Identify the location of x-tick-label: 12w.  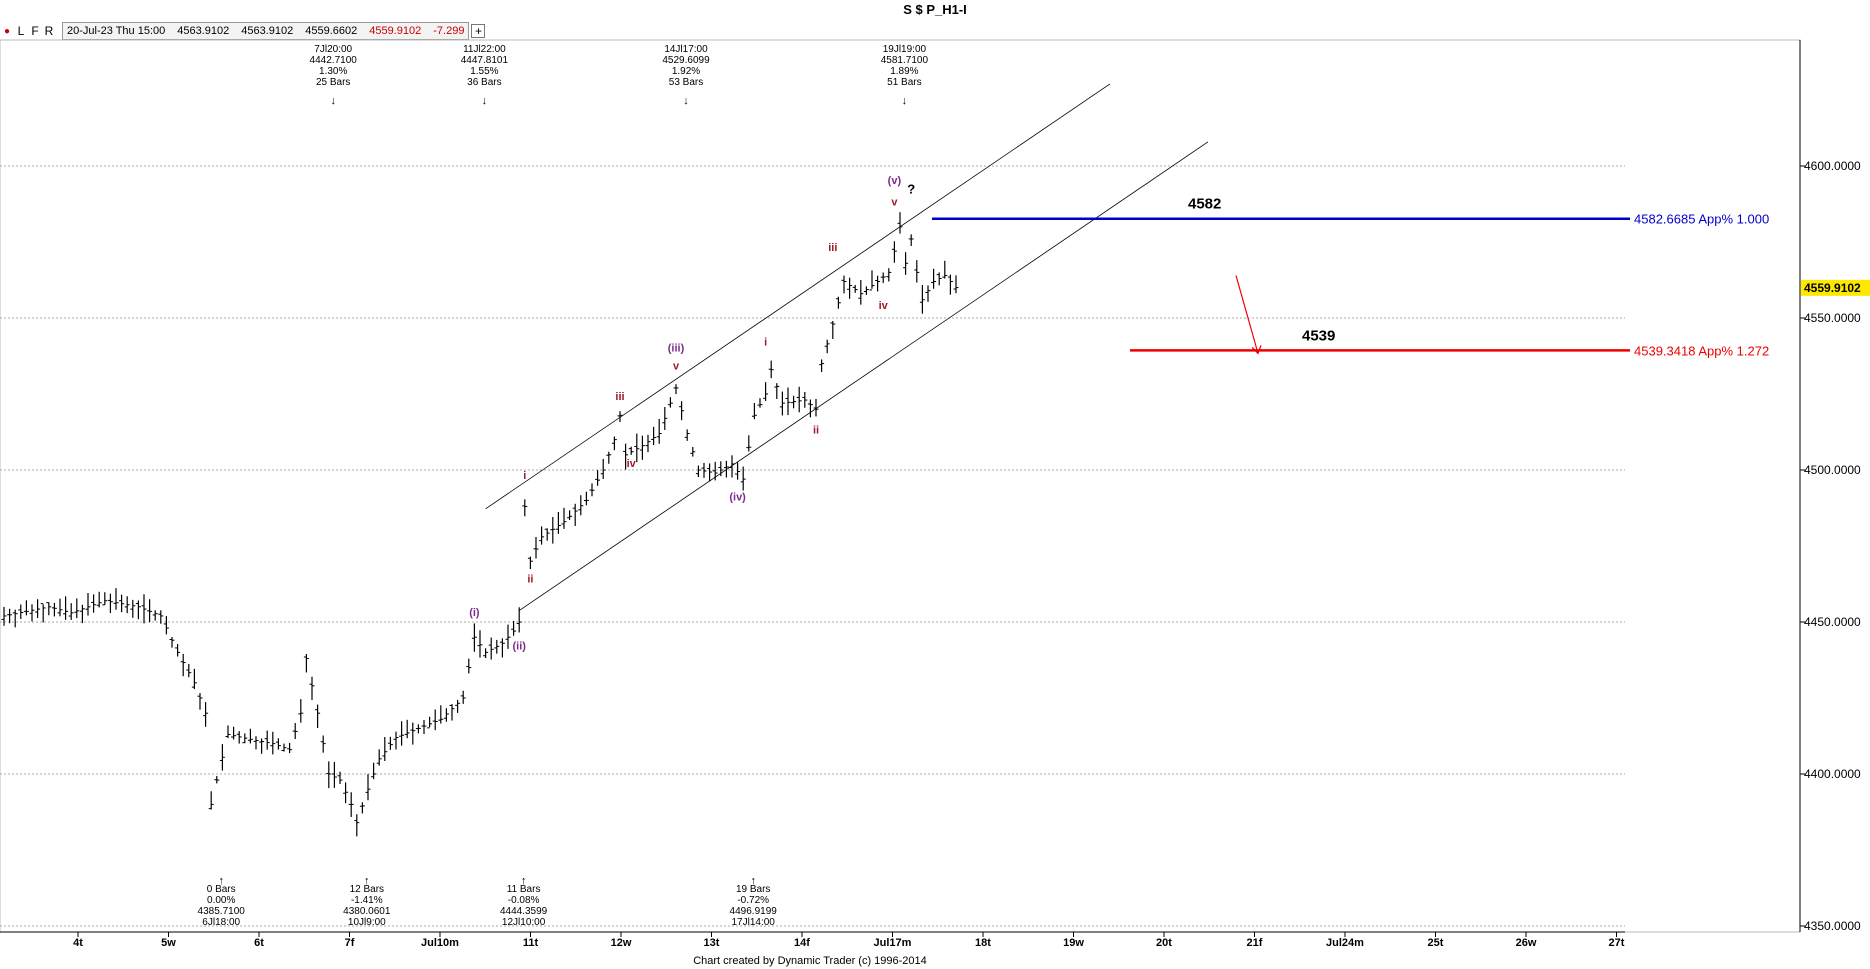
(621, 943).